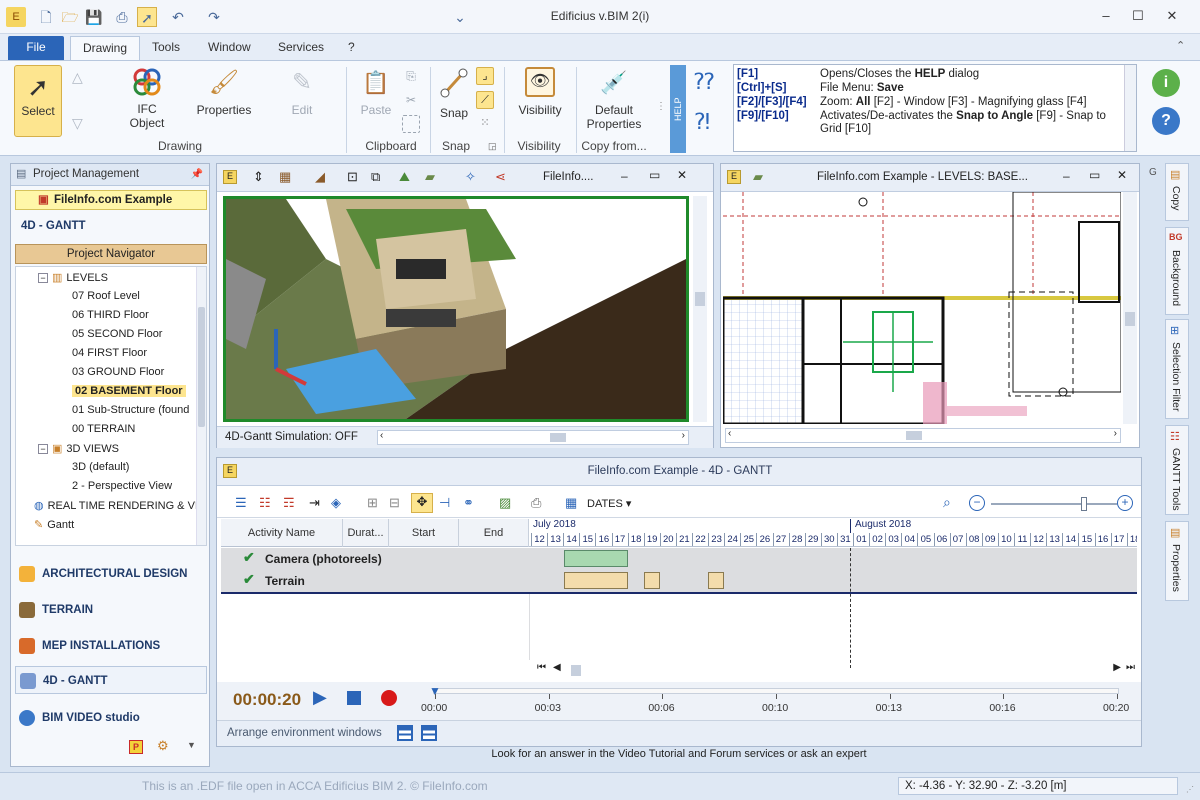 The image size is (1200, 800). What do you see at coordinates (1122, 175) in the screenshot?
I see `view-2d-close-button: ✕` at bounding box center [1122, 175].